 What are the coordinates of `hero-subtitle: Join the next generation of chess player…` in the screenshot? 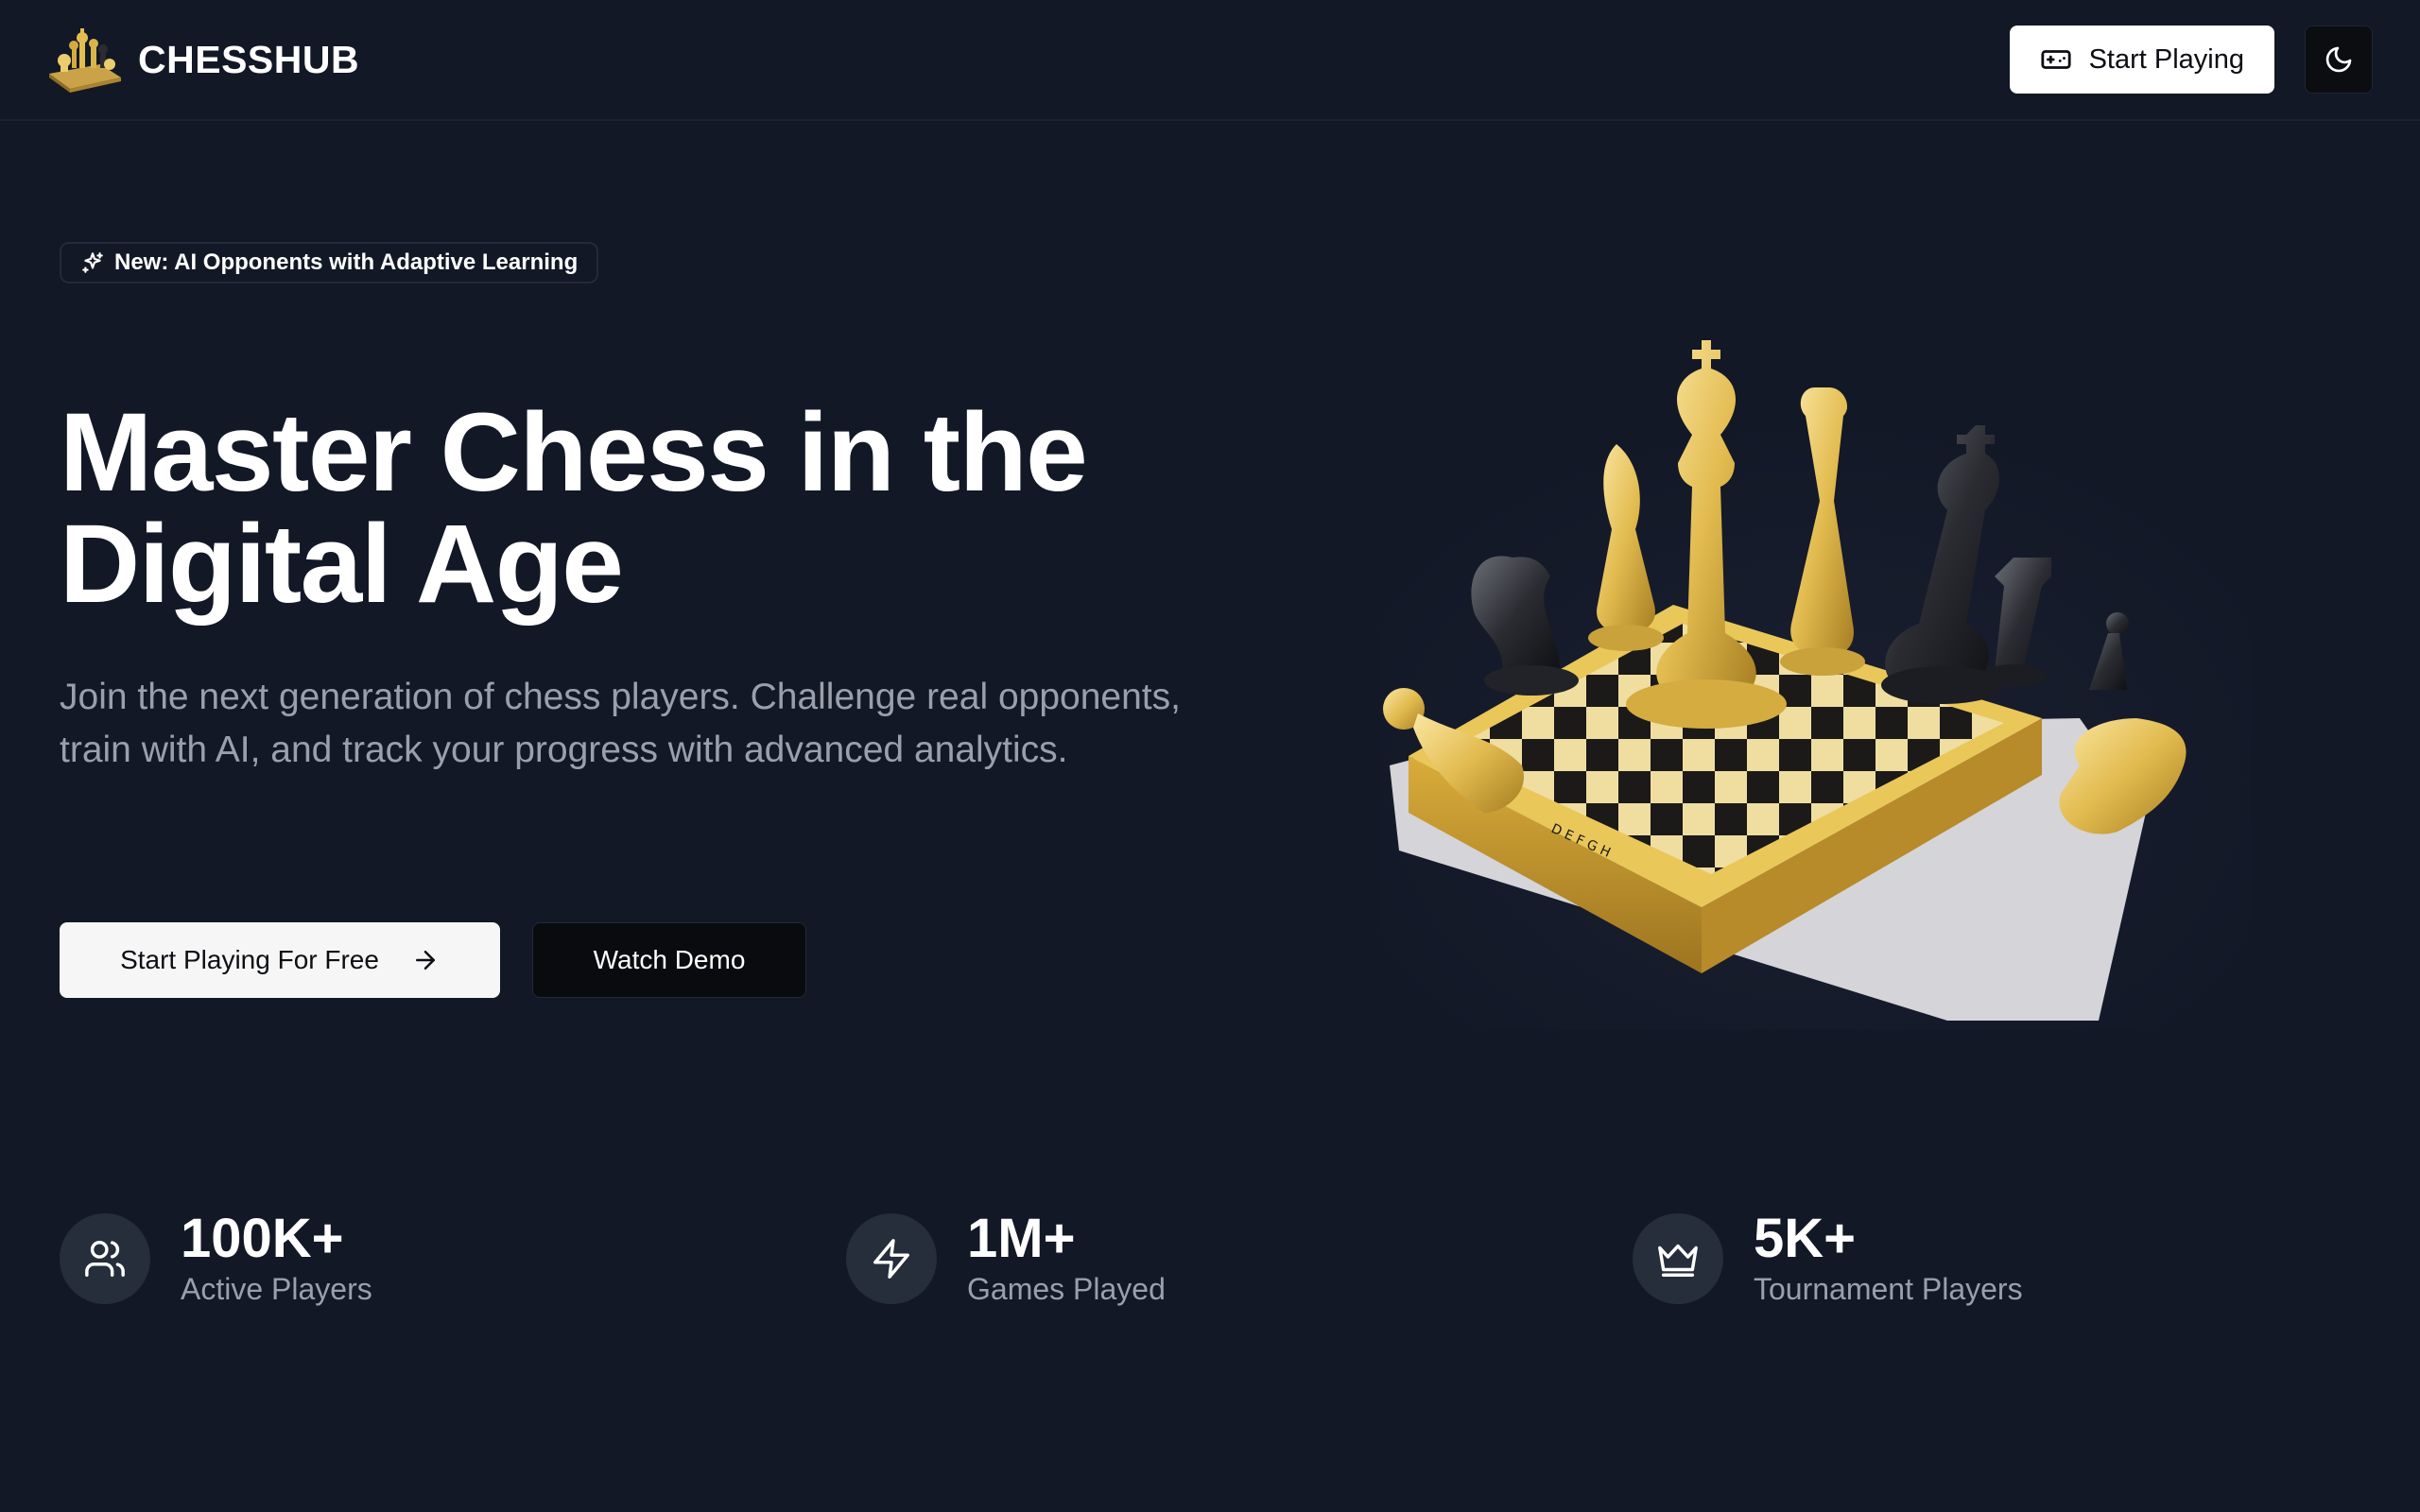 It's located at (621, 723).